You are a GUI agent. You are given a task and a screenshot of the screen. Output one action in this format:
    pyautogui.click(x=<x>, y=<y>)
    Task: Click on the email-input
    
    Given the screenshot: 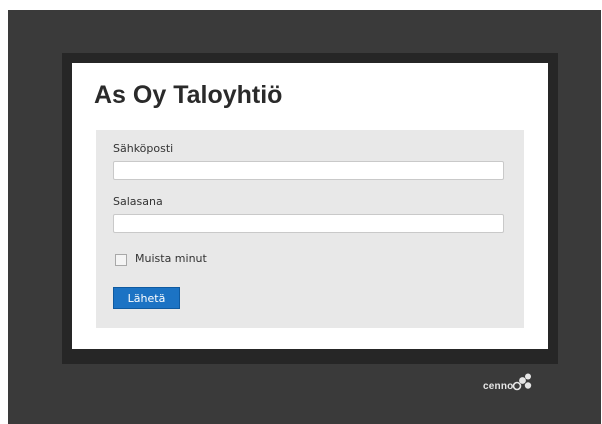 What is the action you would take?
    pyautogui.click(x=308, y=170)
    